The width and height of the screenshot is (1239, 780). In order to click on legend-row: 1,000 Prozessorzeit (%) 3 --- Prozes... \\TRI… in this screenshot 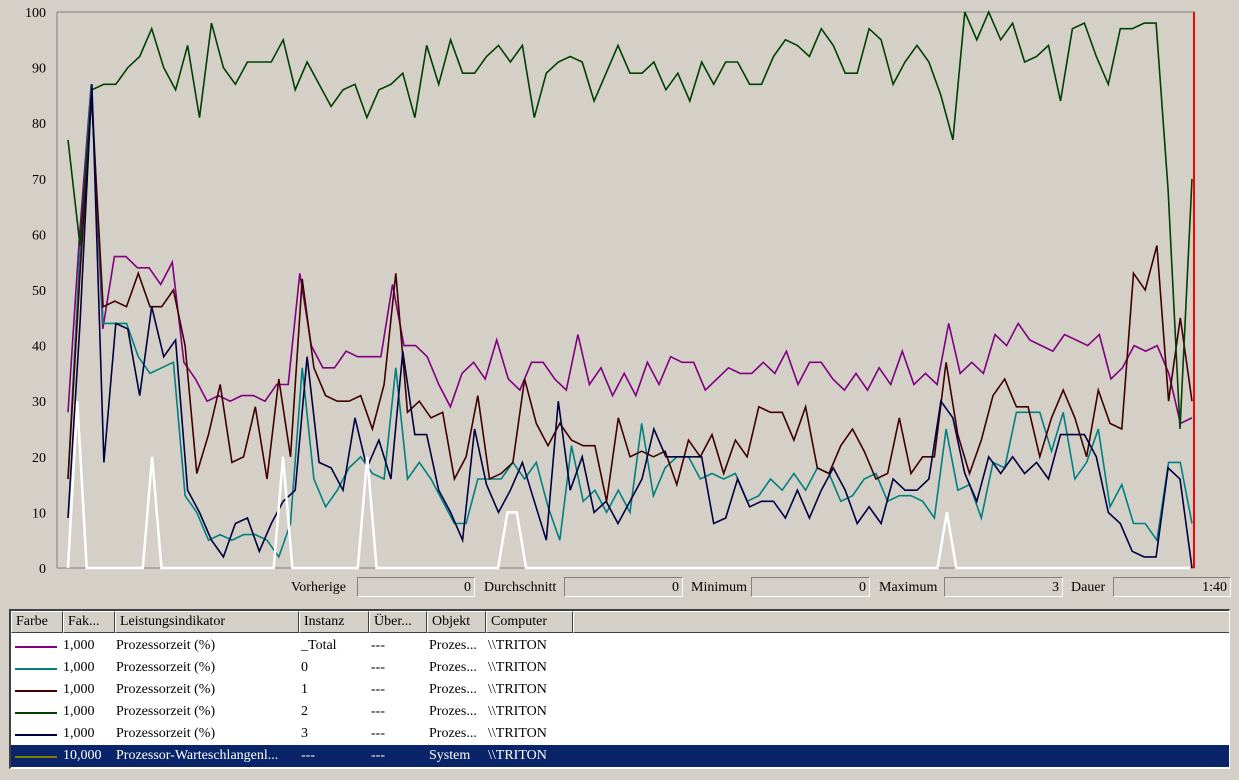, I will do `click(620, 734)`.